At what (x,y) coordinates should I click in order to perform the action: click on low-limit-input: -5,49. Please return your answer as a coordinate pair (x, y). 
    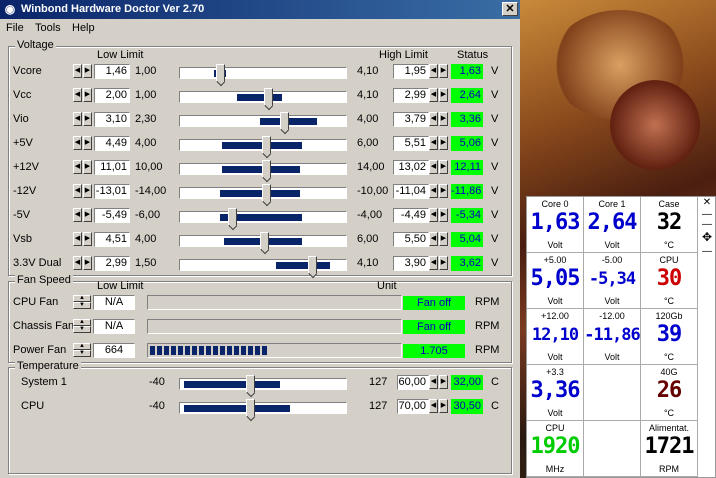
    Looking at the image, I should click on (112, 215).